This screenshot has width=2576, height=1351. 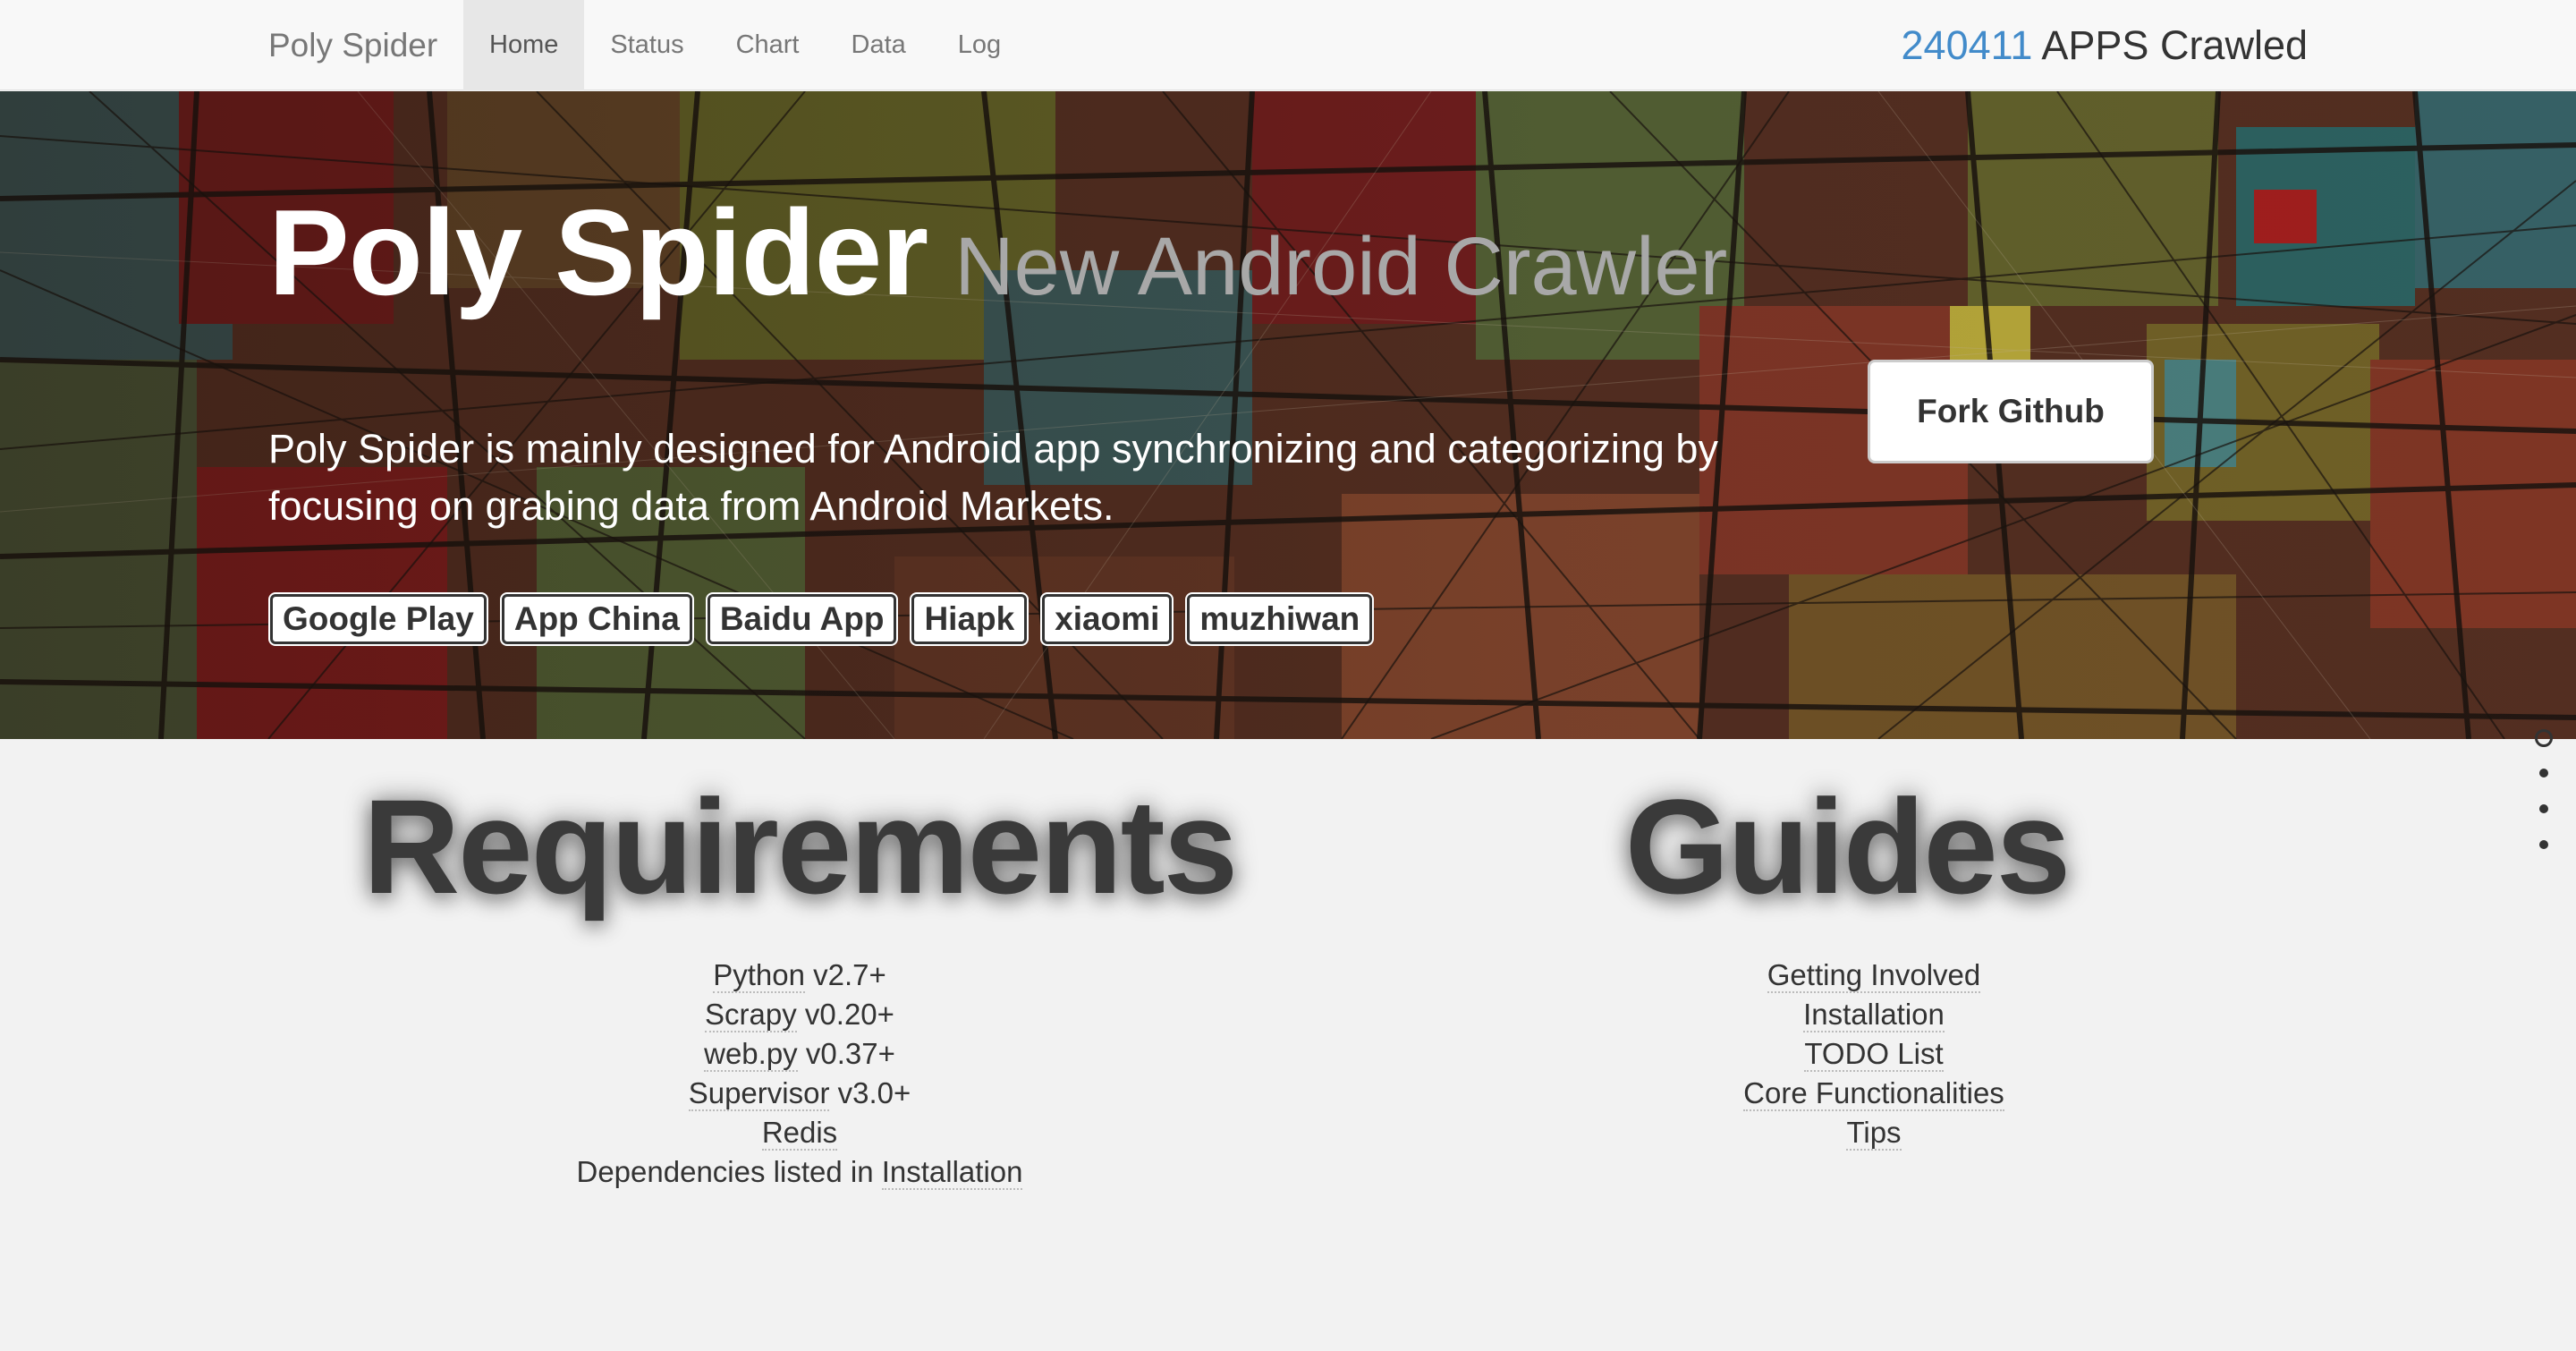 I want to click on dependencies-text: Dependencies listed in, so click(x=729, y=1171).